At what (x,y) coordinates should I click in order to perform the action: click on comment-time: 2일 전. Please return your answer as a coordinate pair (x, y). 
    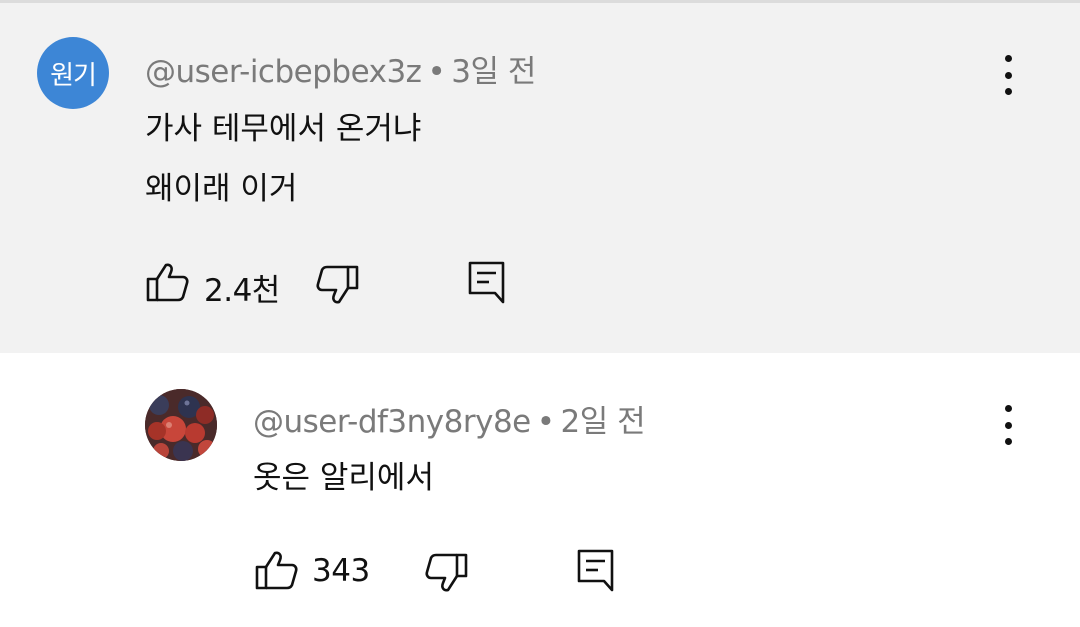
    Looking at the image, I should click on (603, 422).